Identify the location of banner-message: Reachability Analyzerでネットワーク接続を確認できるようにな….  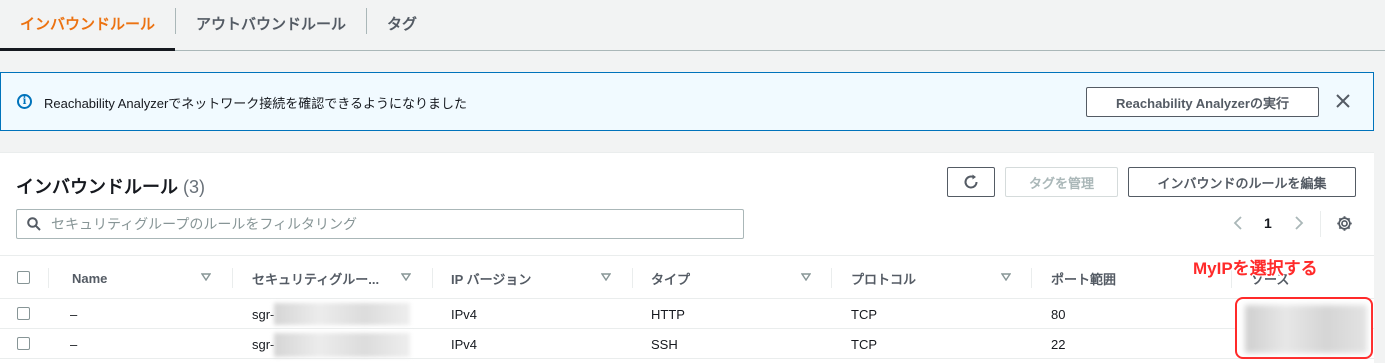
(256, 103).